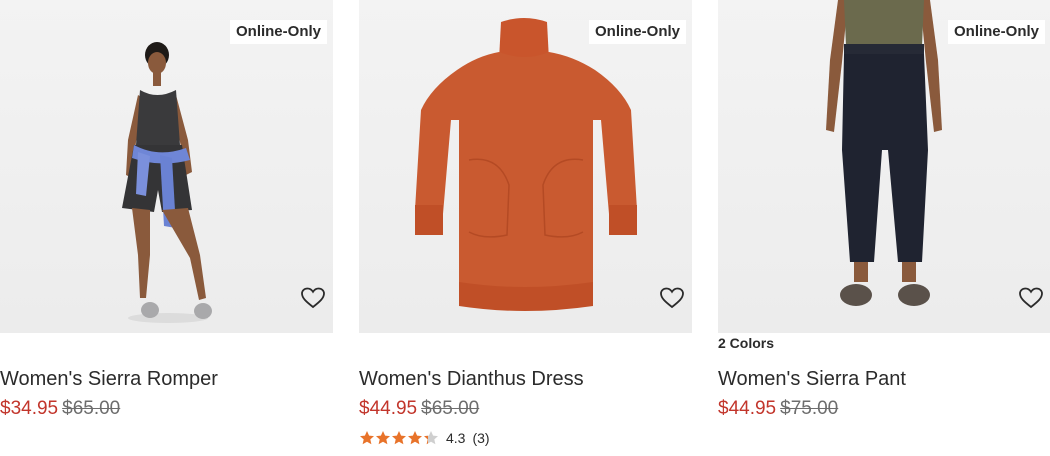 The height and width of the screenshot is (456, 1050). I want to click on sale-price: $34.95, so click(29, 408).